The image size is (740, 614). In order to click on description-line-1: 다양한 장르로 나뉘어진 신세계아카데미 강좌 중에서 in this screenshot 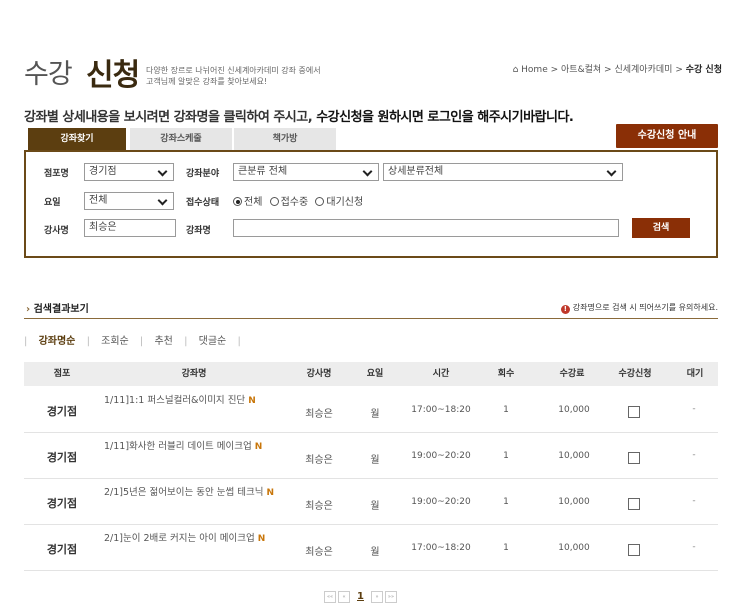, I will do `click(233, 70)`.